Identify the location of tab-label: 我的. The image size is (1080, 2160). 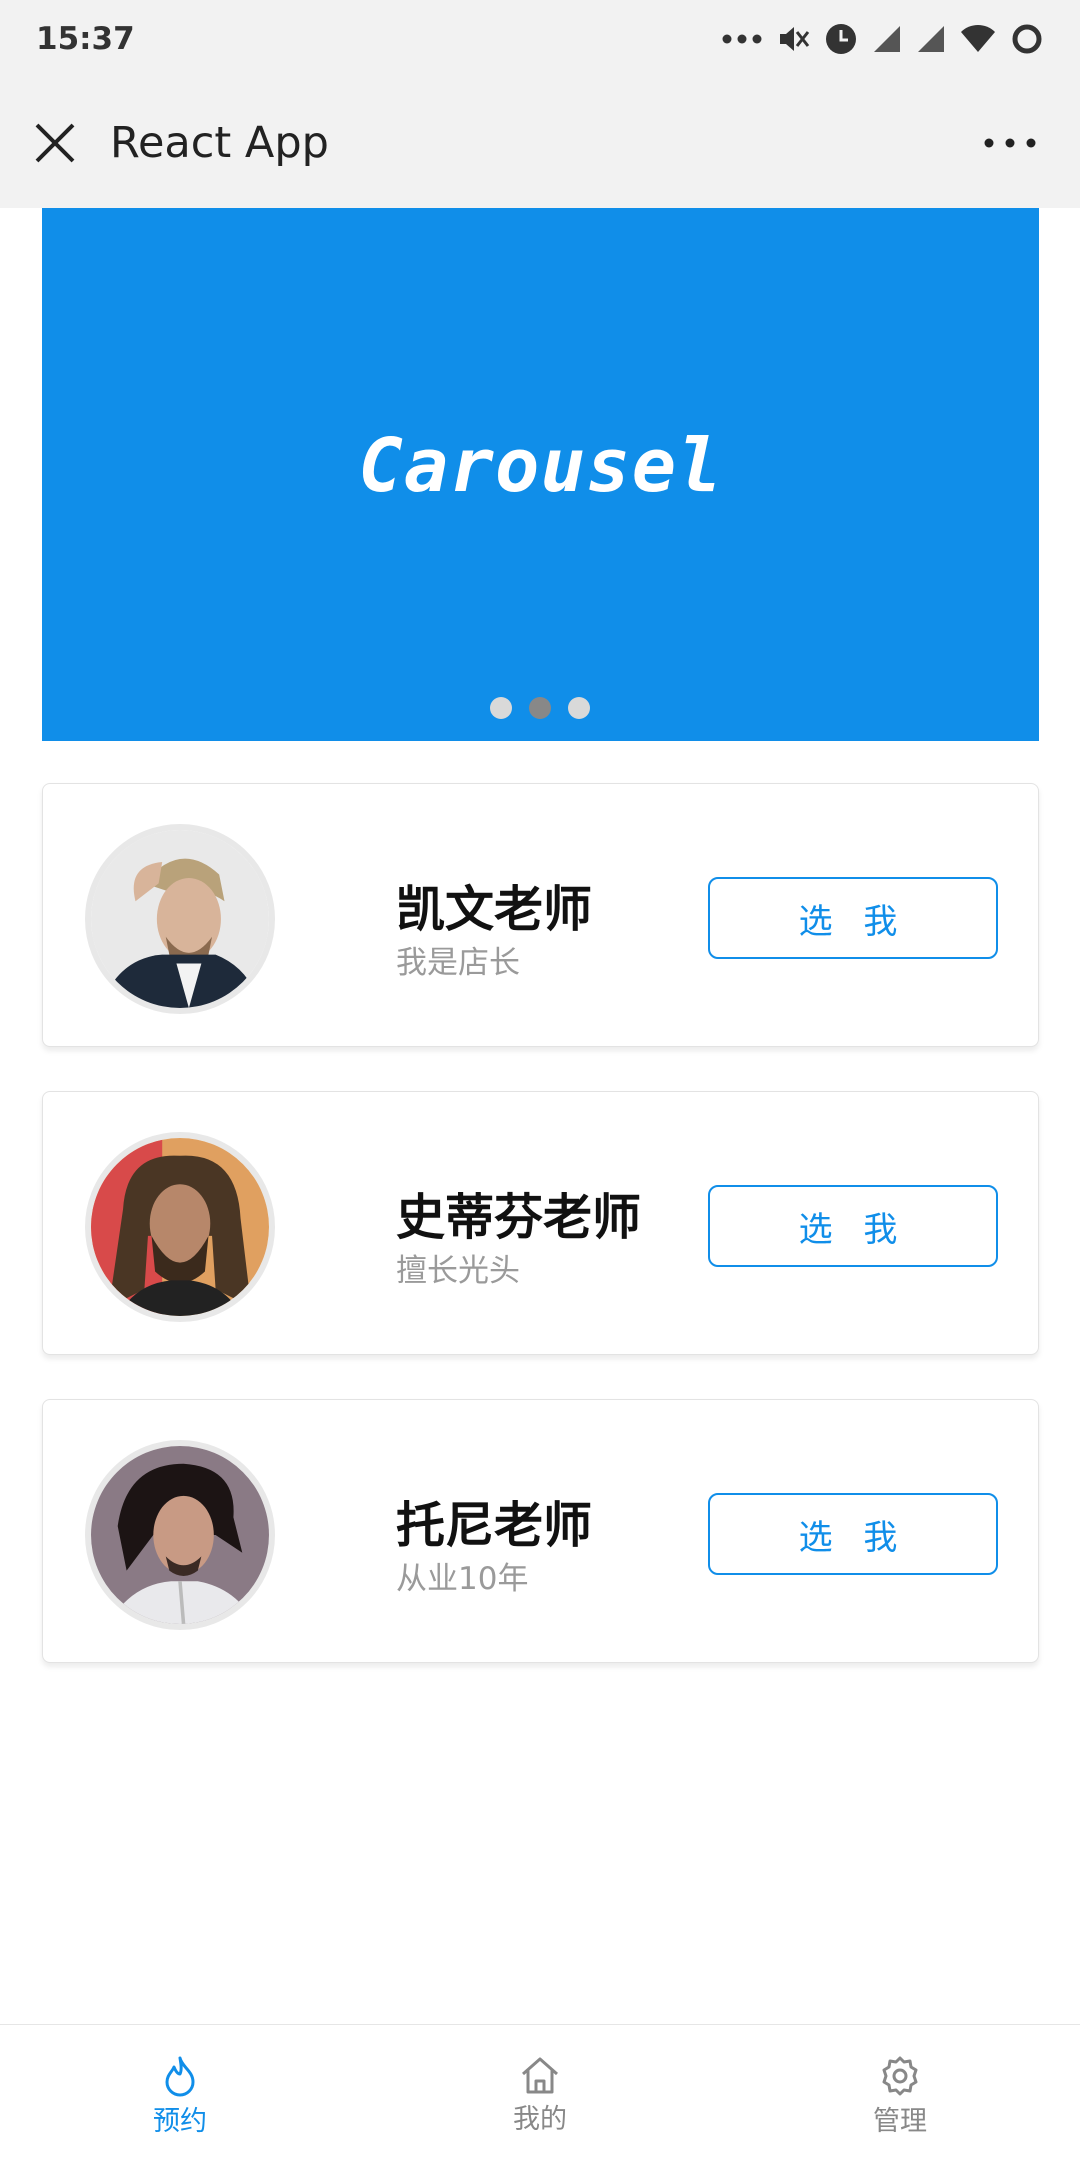
(540, 2119).